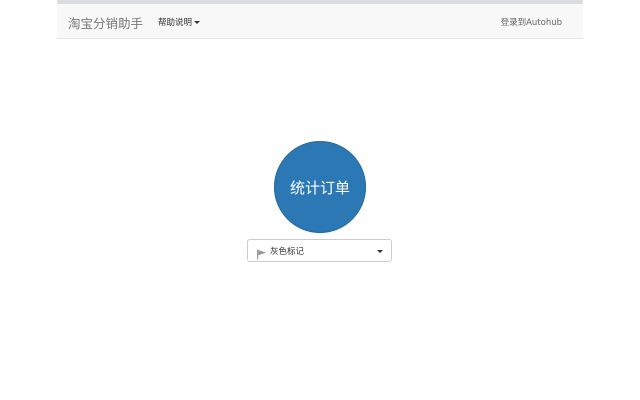 The width and height of the screenshot is (640, 400). I want to click on navbar: 淘宝分销助手 帮助说明 登录到Autohub, so click(320, 21).